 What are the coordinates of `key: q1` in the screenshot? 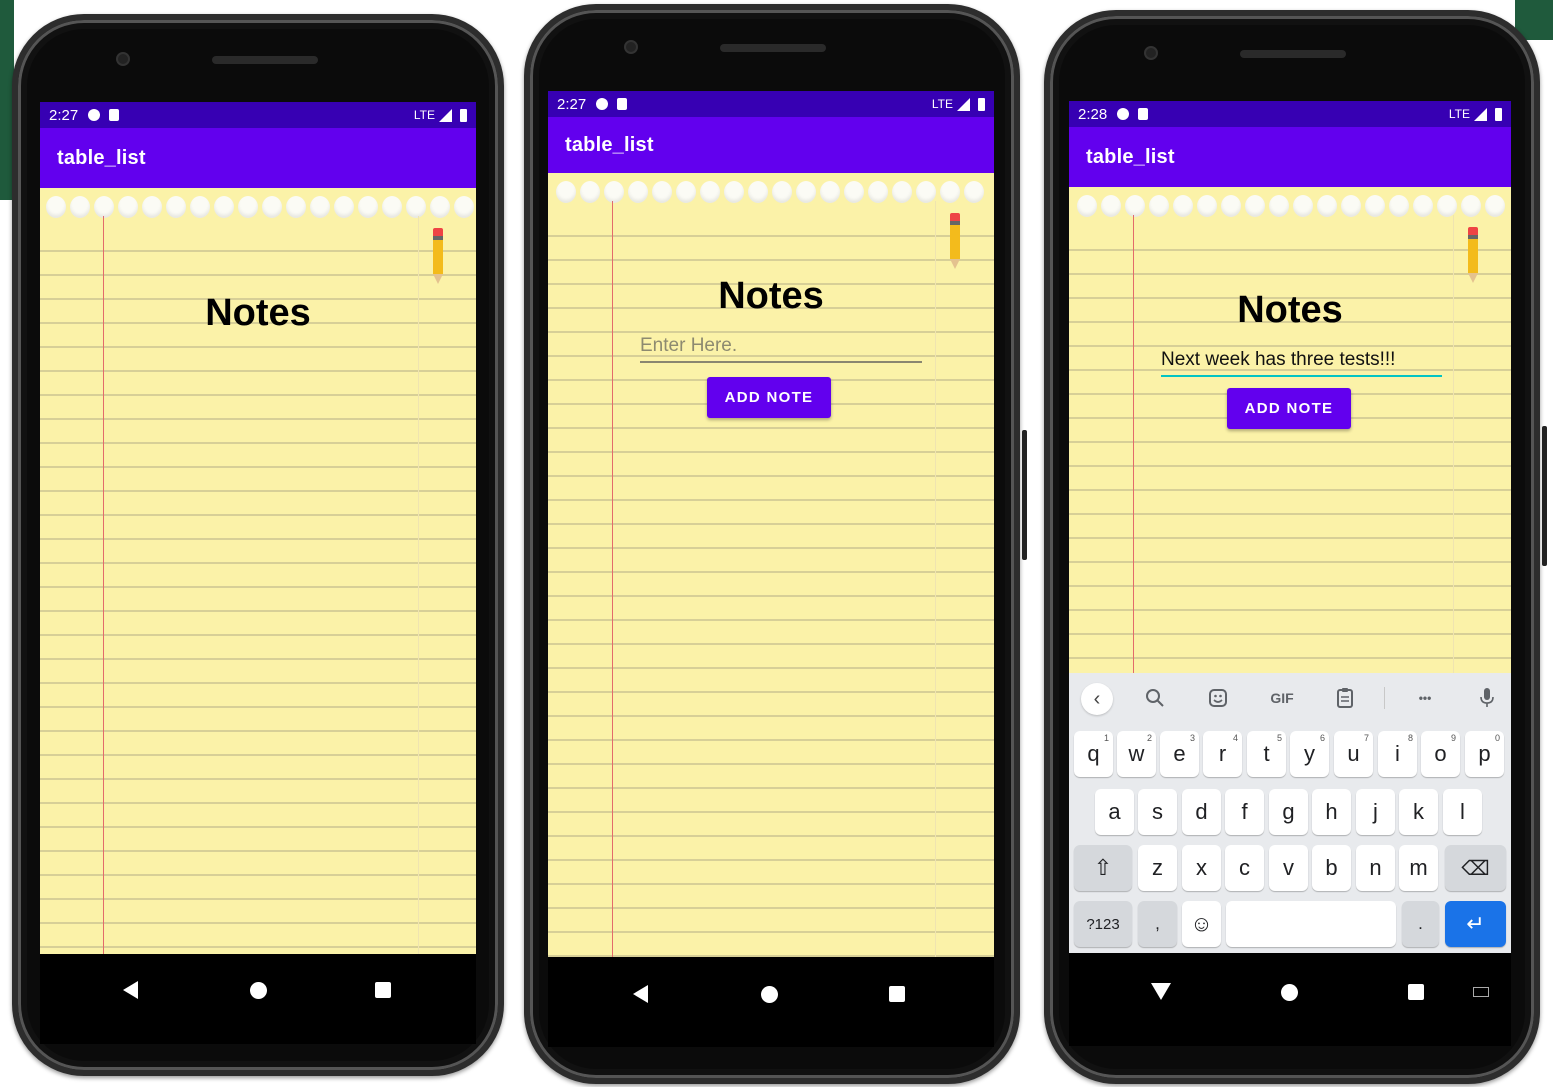 It's located at (1093, 754).